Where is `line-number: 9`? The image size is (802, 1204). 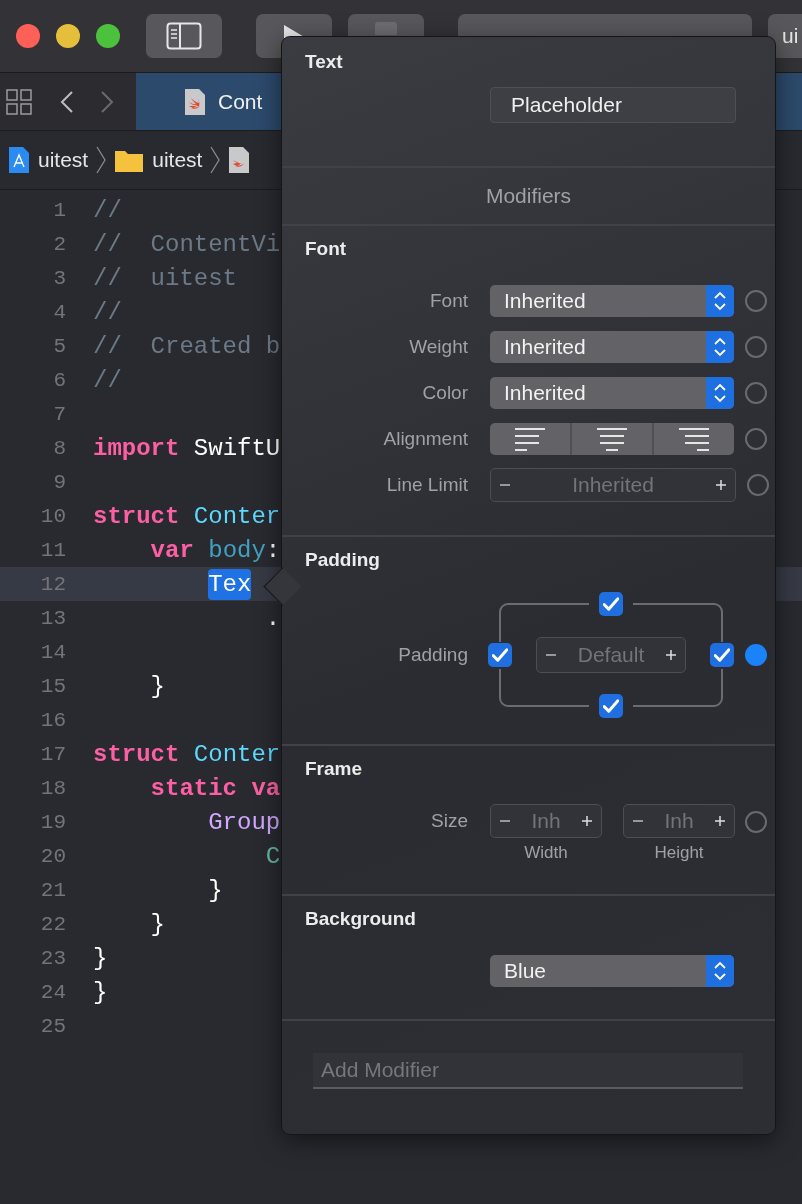 line-number: 9 is located at coordinates (59, 482).